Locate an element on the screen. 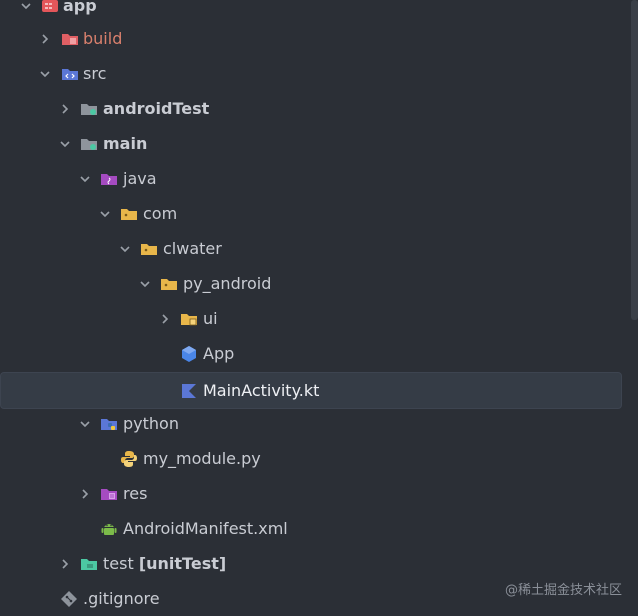 Image resolution: width=638 pixels, height=616 pixels. tree-item-build: build is located at coordinates (313, 38).